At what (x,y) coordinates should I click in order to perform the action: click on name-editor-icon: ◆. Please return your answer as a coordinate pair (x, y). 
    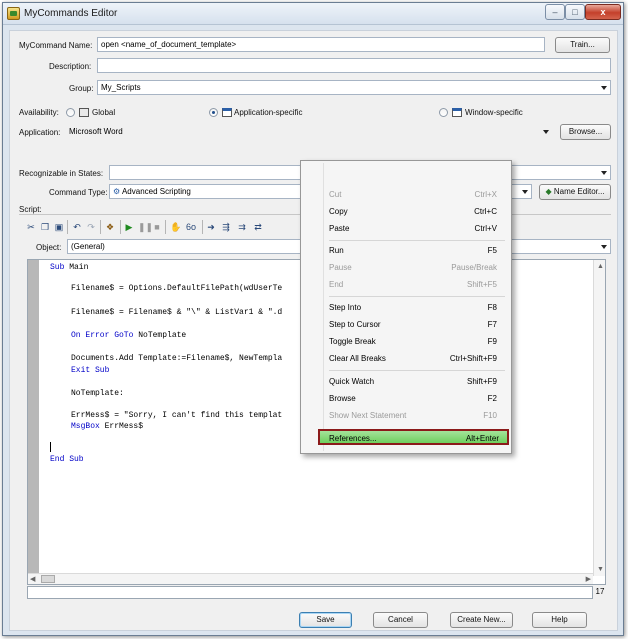
    Looking at the image, I should click on (549, 191).